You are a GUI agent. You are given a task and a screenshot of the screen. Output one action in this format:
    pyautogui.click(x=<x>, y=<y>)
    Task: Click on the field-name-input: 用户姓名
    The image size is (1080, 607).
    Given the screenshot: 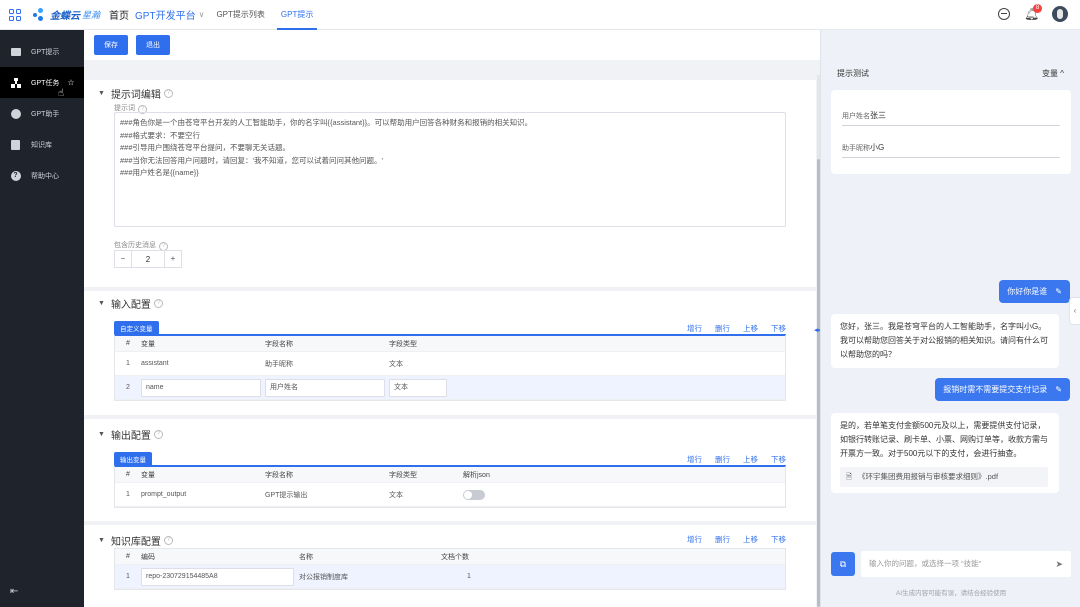 What is the action you would take?
    pyautogui.click(x=325, y=387)
    